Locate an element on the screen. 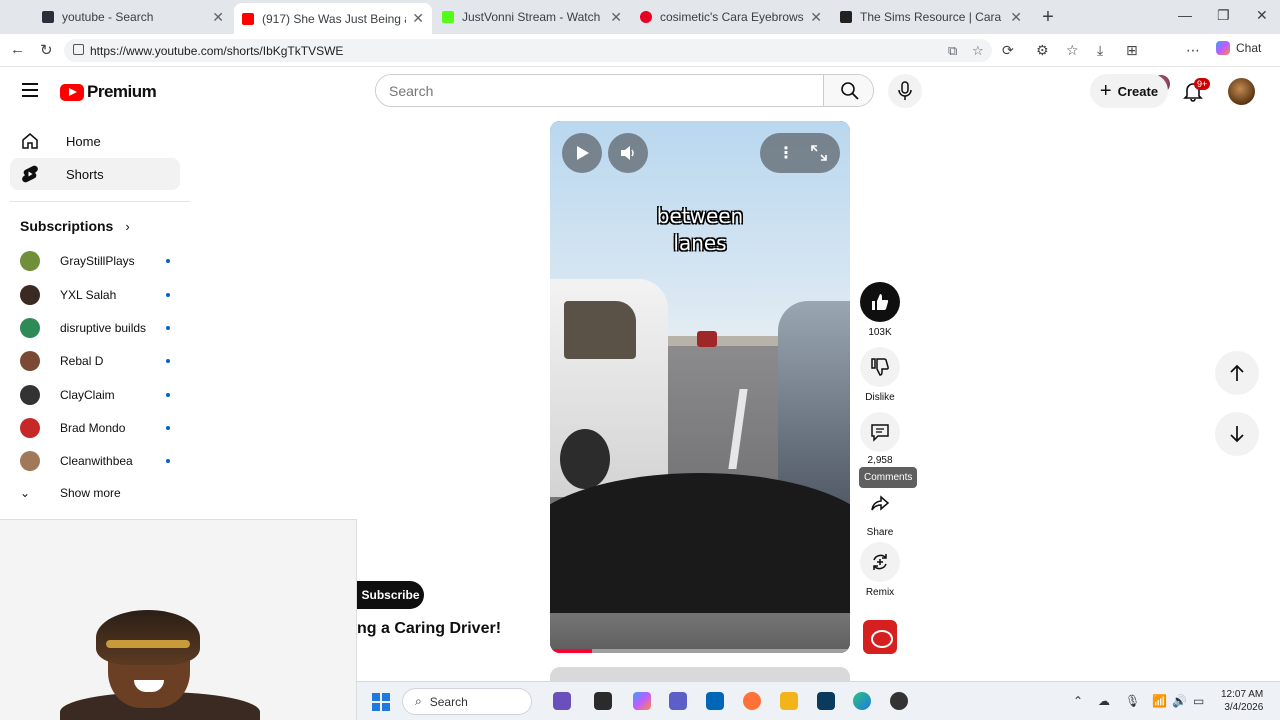  create-button: + Create is located at coordinates (1129, 91).